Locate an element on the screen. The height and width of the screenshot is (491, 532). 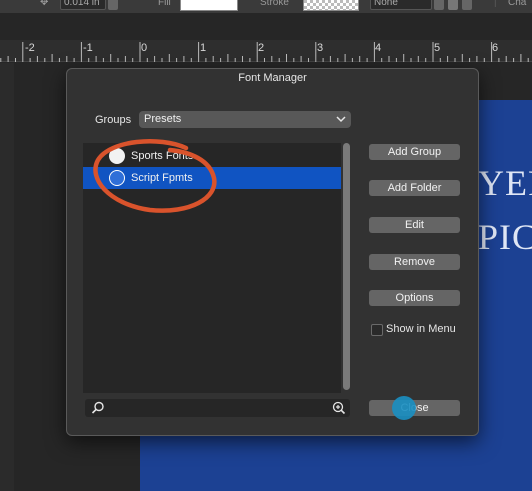
ruler-ticks is located at coordinates (264, 52).